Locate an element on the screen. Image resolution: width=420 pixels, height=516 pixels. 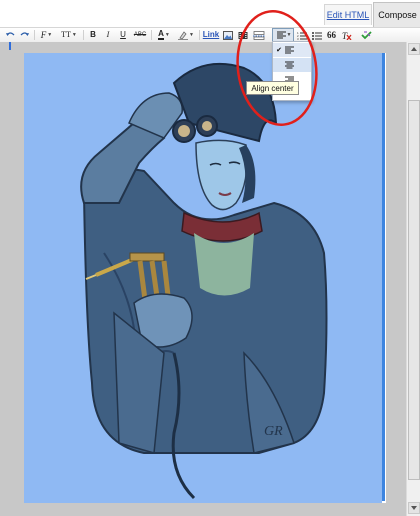
formatting-toolbar: F ▼ TT ▼ B I U ABC A ▼ ▼ Link ▼ 123 66 T is located at coordinates (210, 34).